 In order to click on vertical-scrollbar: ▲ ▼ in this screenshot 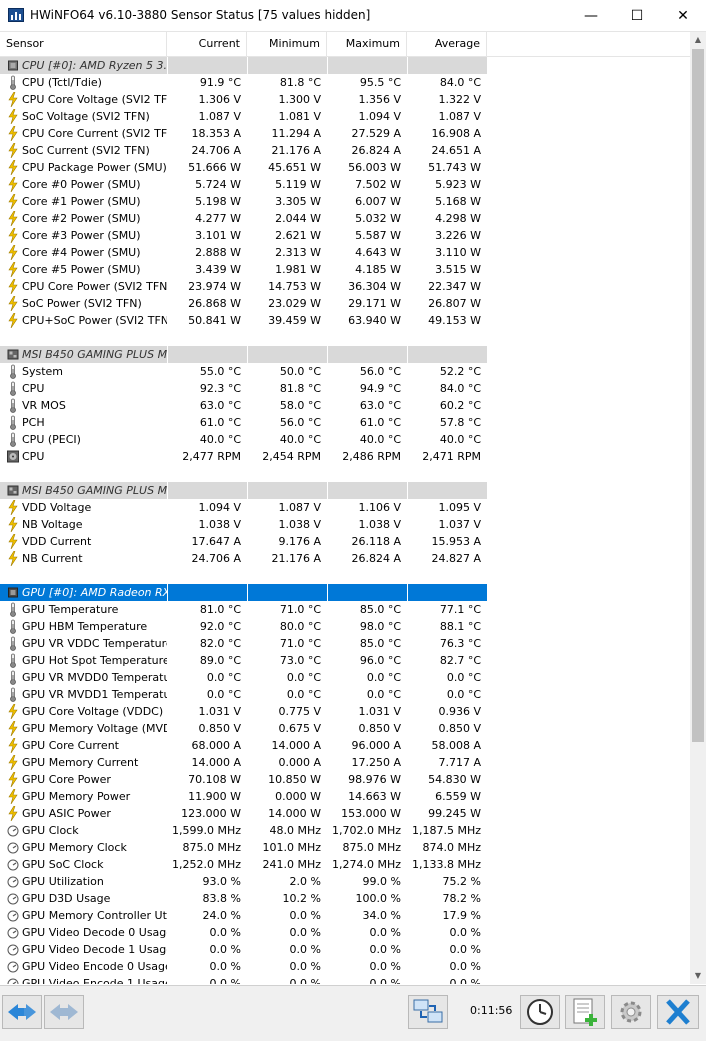, I will do `click(698, 508)`.